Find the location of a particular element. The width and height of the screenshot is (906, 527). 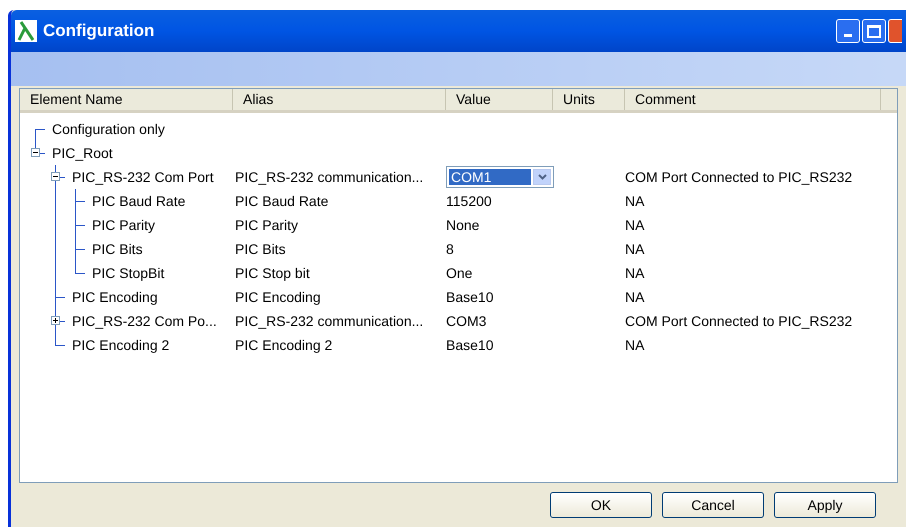

value-cell: 115200 is located at coordinates (469, 200).